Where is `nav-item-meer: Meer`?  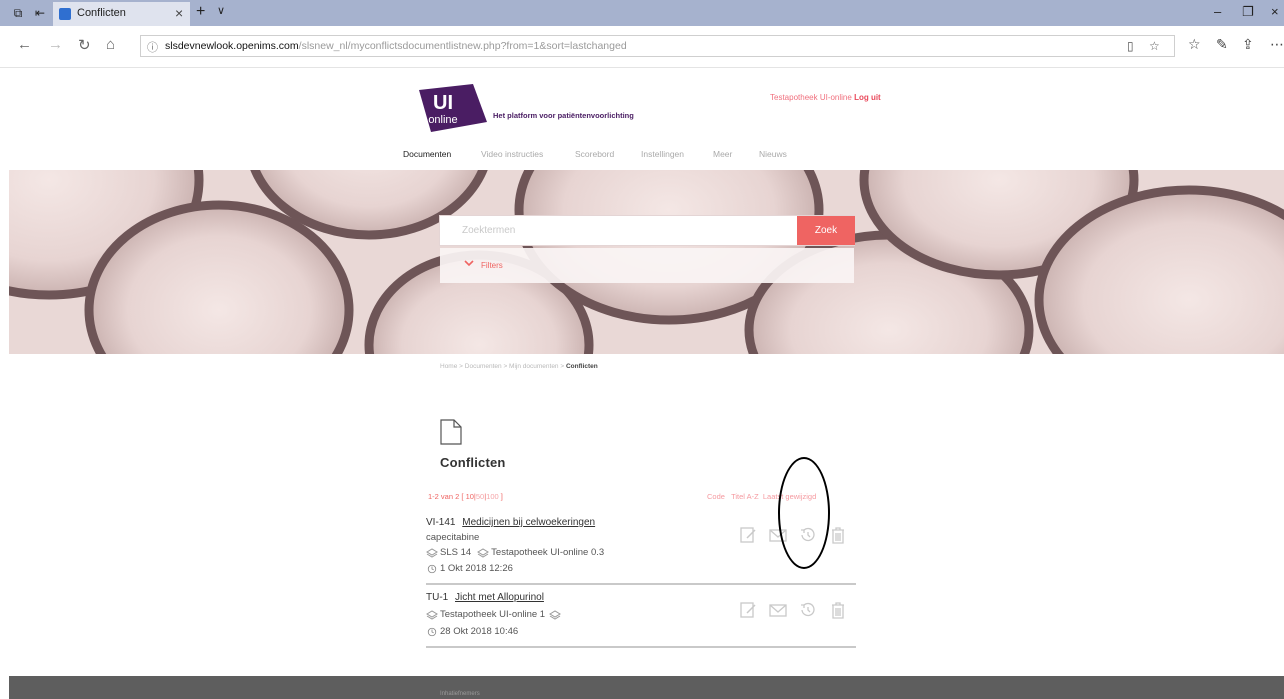
nav-item-meer: Meer is located at coordinates (722, 154).